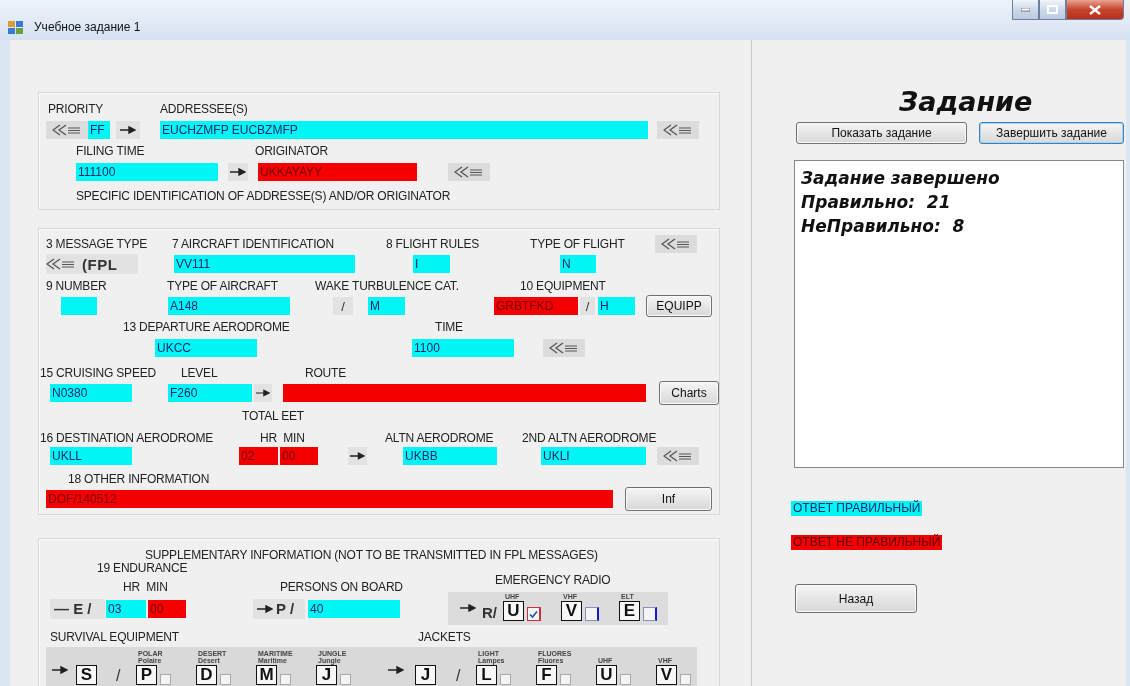 This screenshot has height=686, width=1130. What do you see at coordinates (444, 637) in the screenshot?
I see `field-label: JACKETS` at bounding box center [444, 637].